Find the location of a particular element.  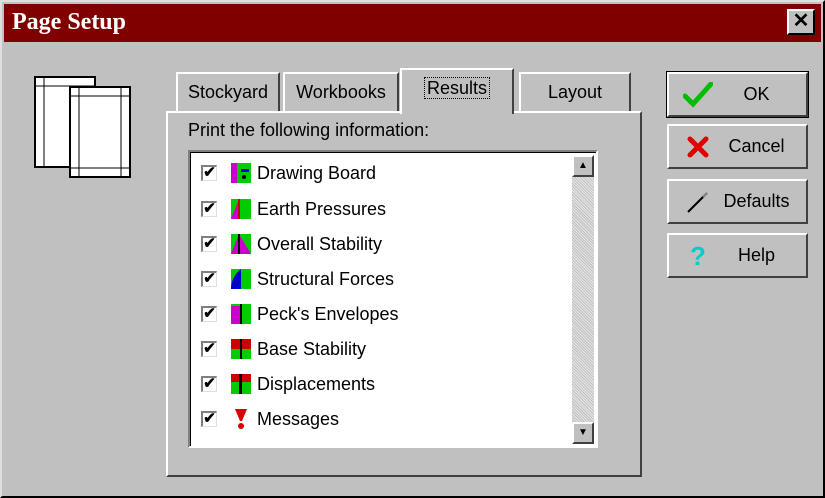

pecks-envelopes-checkbox: ✔ is located at coordinates (209, 314).